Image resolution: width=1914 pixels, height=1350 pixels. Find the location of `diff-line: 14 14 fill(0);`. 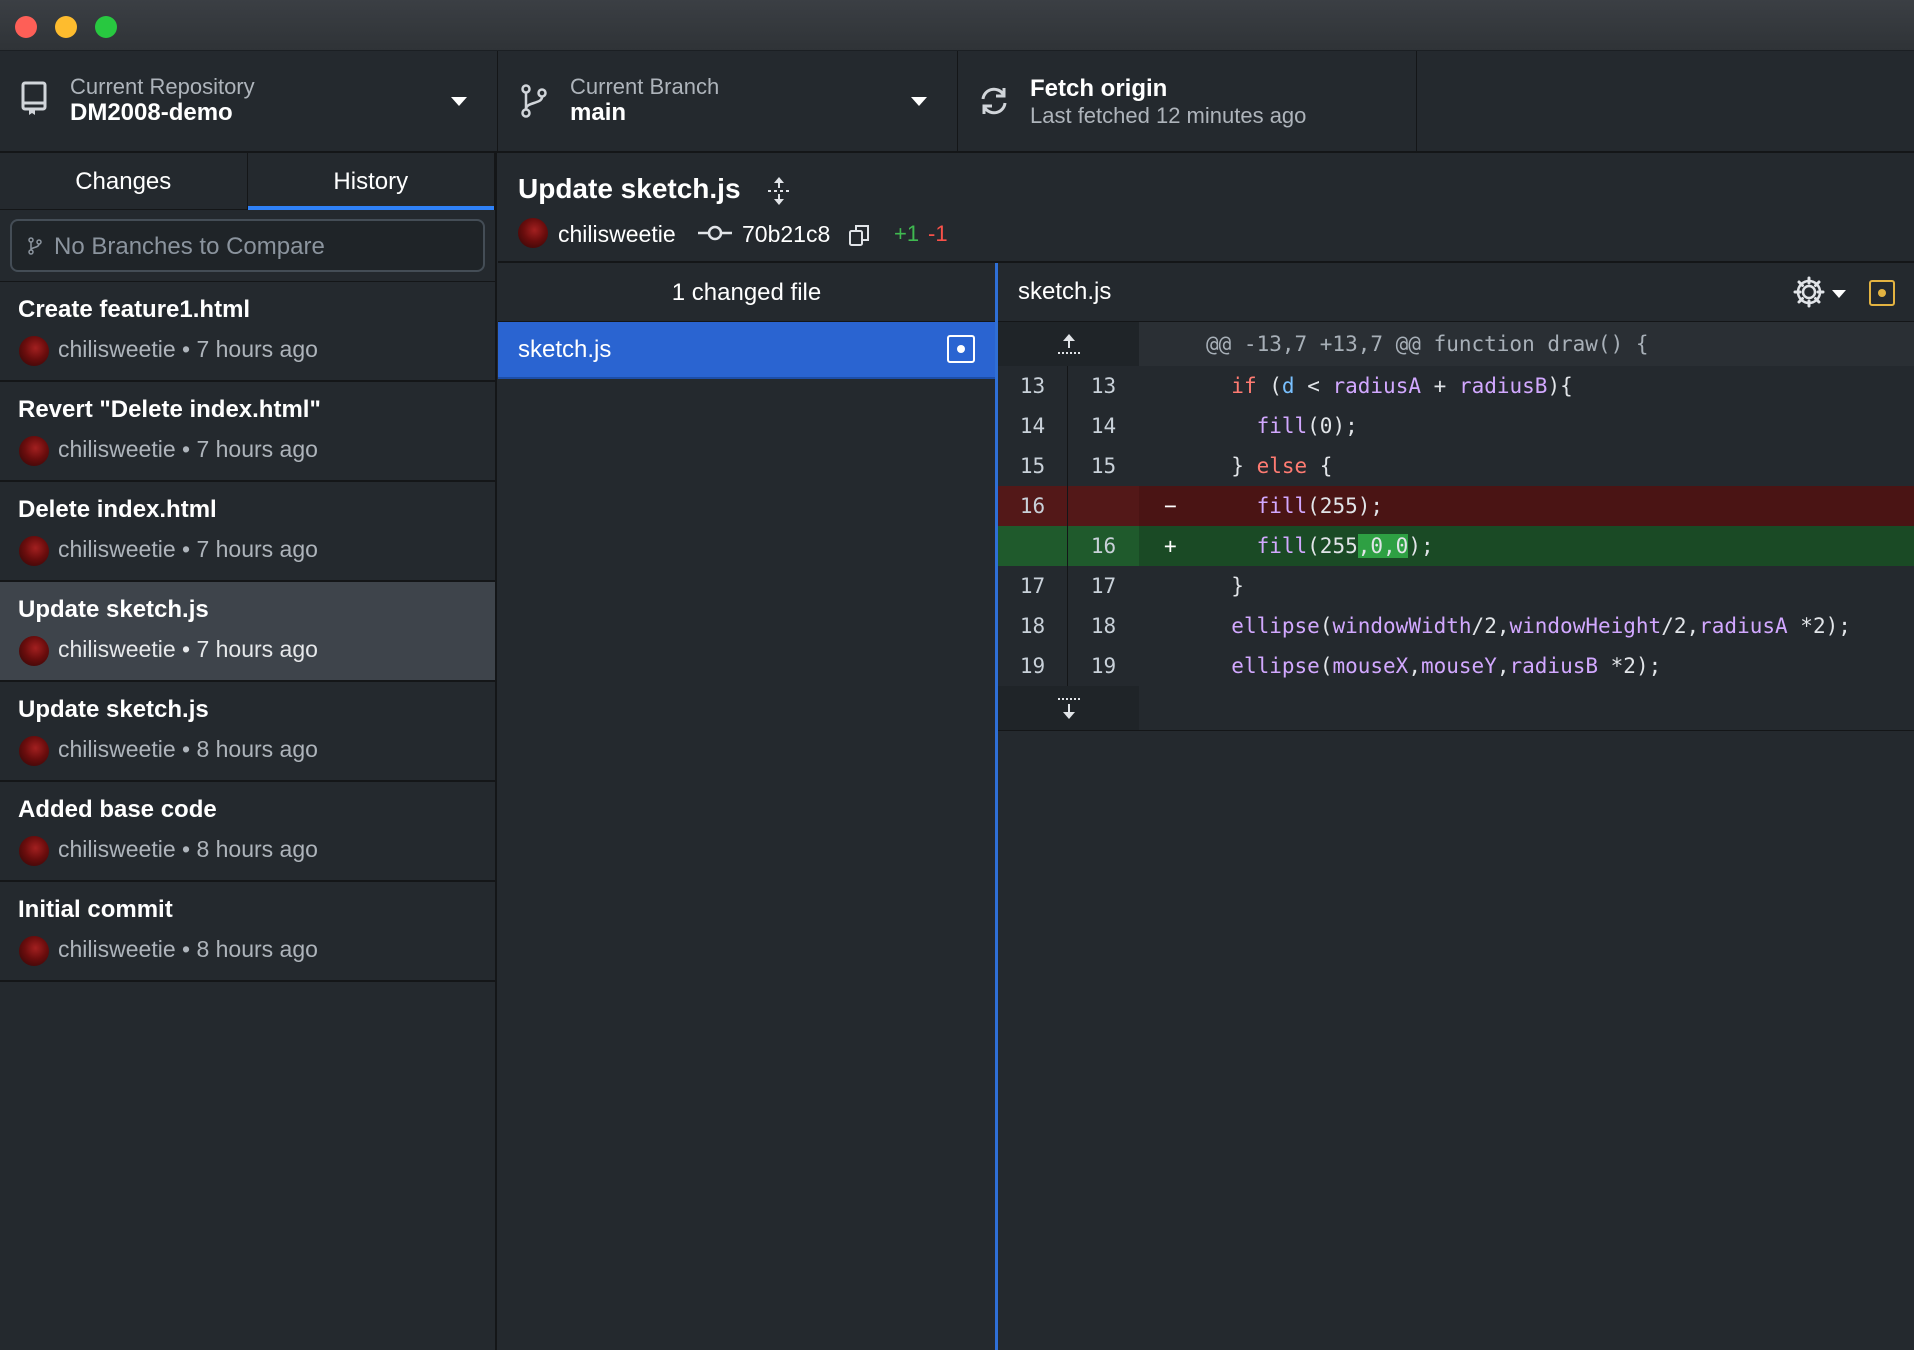

diff-line: 14 14 fill(0); is located at coordinates (1456, 426).